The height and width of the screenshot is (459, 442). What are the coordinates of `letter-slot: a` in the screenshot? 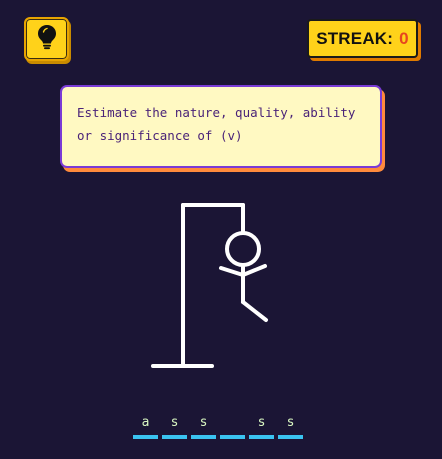 It's located at (145, 426).